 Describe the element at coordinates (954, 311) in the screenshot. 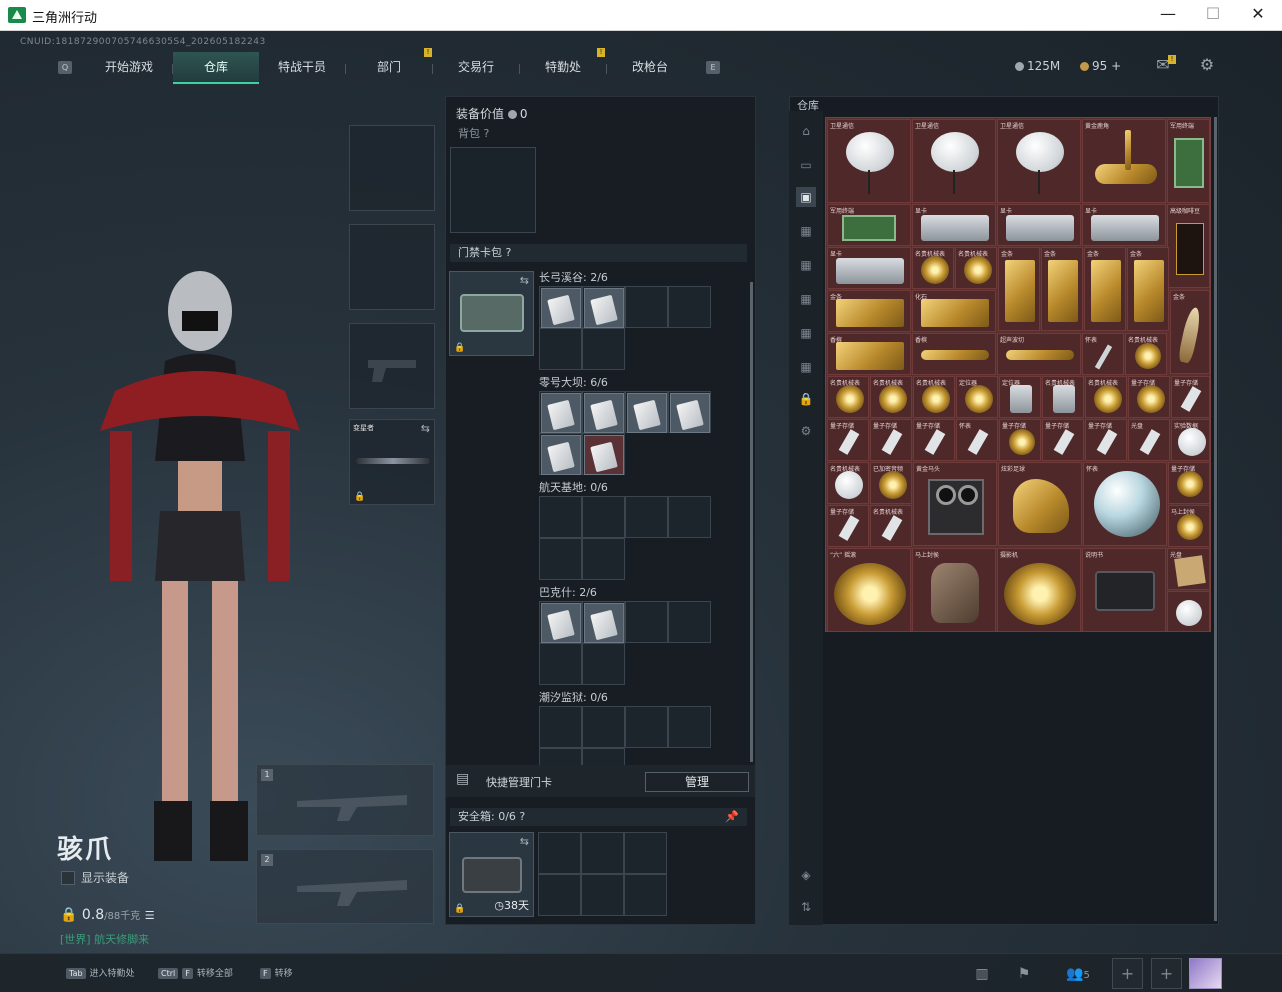

I see `warehouse-item: 化石` at that location.